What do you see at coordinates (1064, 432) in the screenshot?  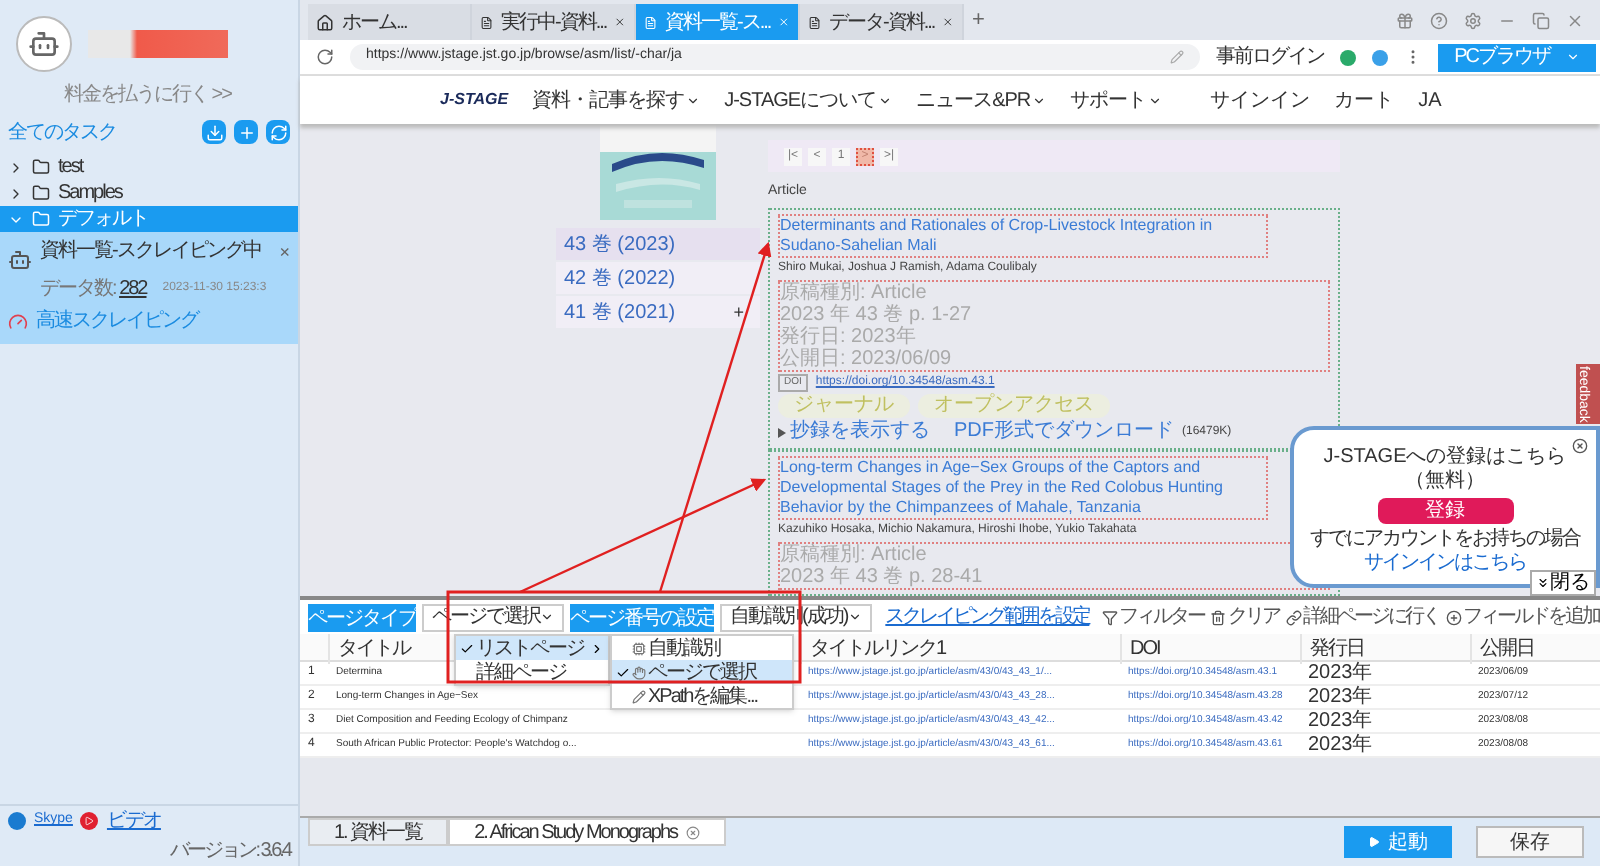 I see `pdf-link: PDF形式でダウンロード` at bounding box center [1064, 432].